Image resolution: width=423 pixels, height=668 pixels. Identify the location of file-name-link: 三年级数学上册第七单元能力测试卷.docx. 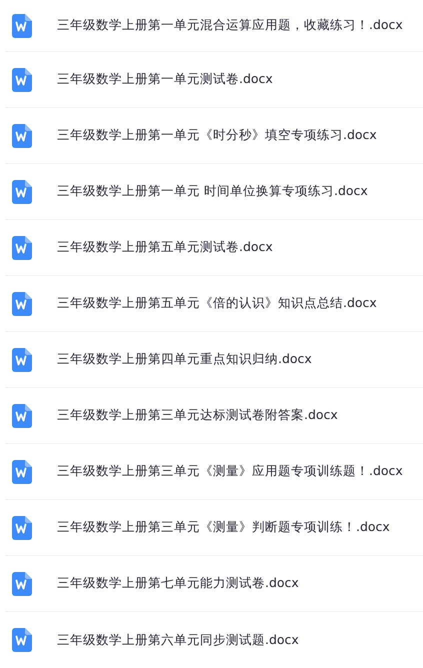
(178, 583).